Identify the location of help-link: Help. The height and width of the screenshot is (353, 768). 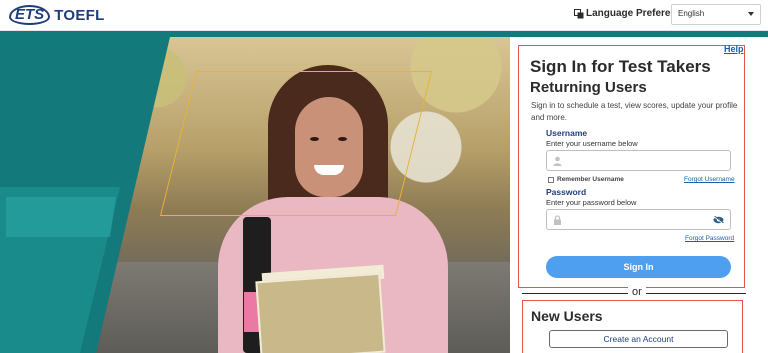
(734, 49).